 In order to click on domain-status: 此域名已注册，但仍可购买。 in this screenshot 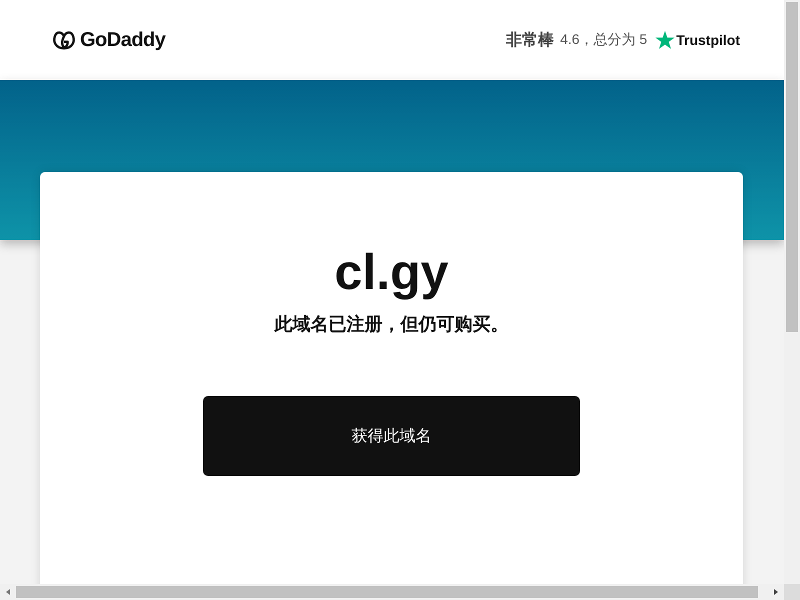, I will do `click(391, 324)`.